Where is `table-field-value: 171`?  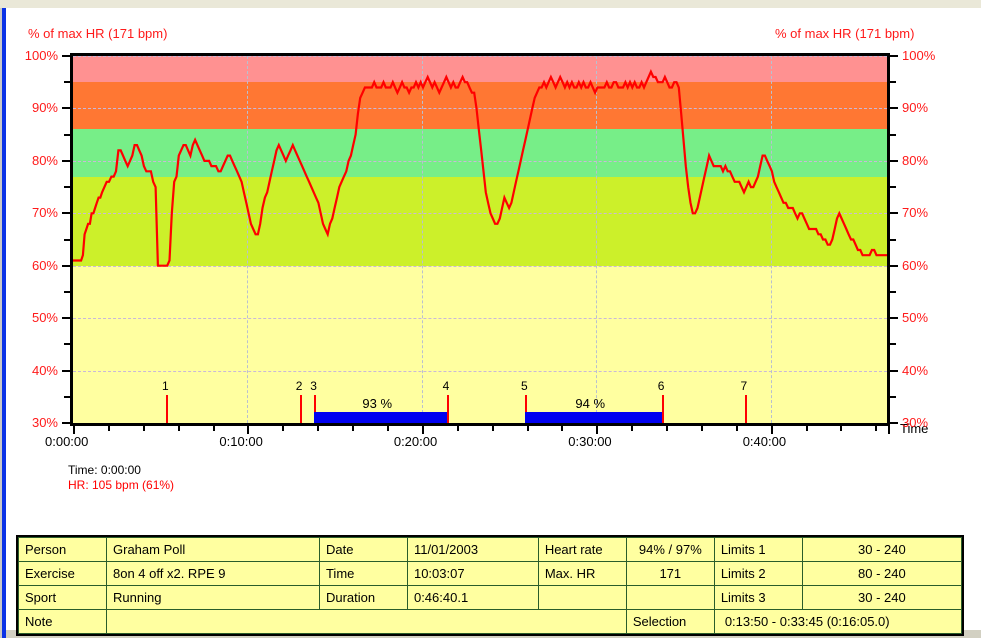
table-field-value: 171 is located at coordinates (670, 573).